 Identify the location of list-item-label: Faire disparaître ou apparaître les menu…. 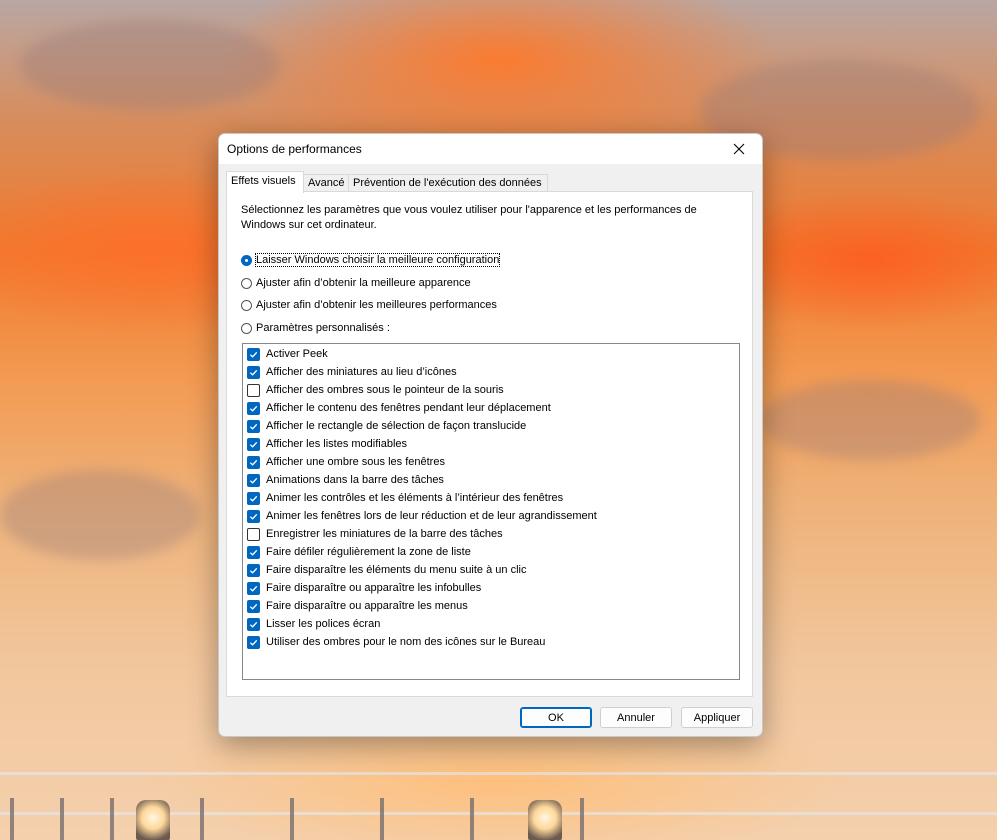
(367, 606).